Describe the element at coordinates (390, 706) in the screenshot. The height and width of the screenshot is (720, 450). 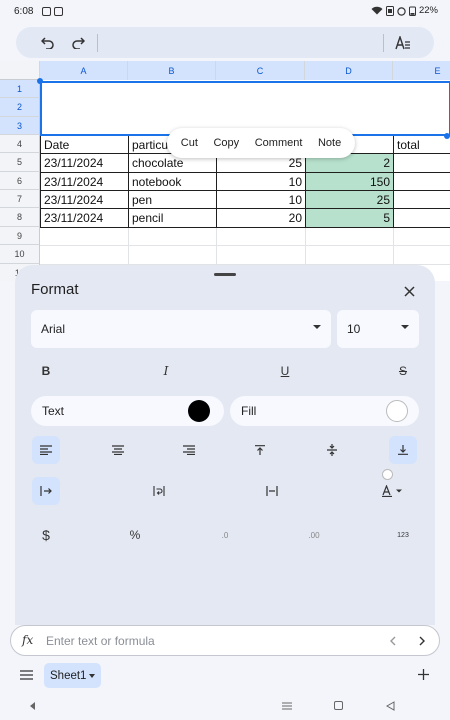
I see `back-icon` at that location.